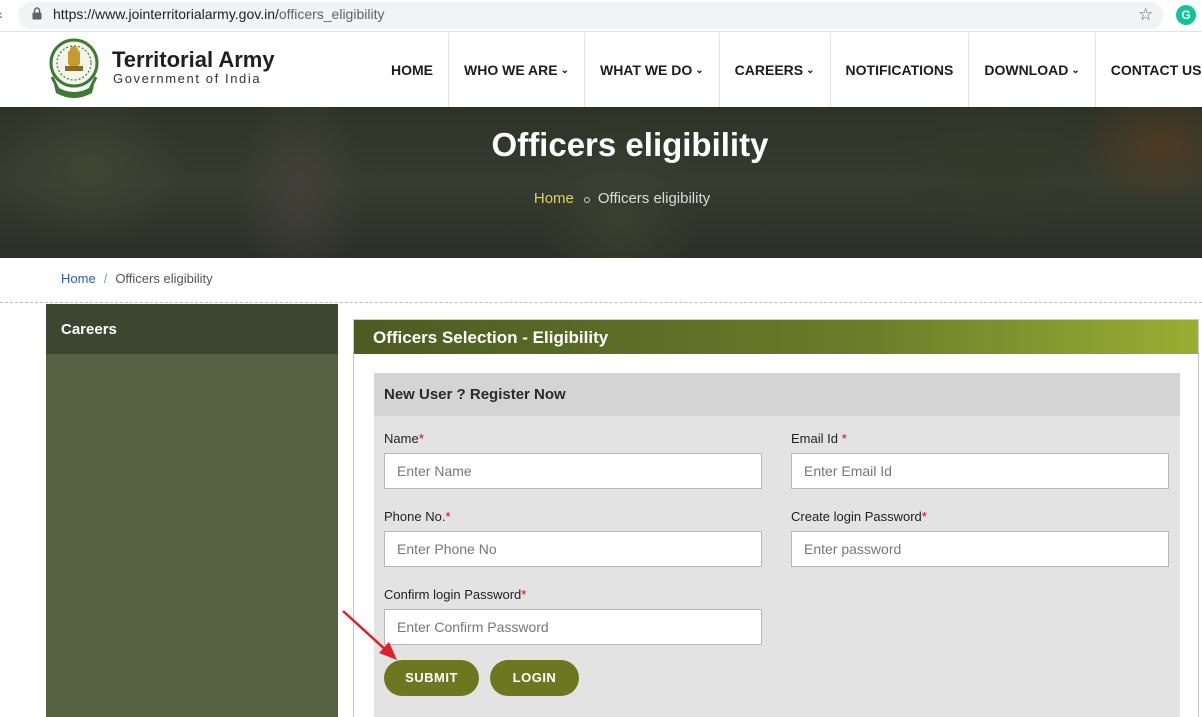 The width and height of the screenshot is (1202, 717). What do you see at coordinates (573, 471) in the screenshot?
I see `name-input: Enter Name` at bounding box center [573, 471].